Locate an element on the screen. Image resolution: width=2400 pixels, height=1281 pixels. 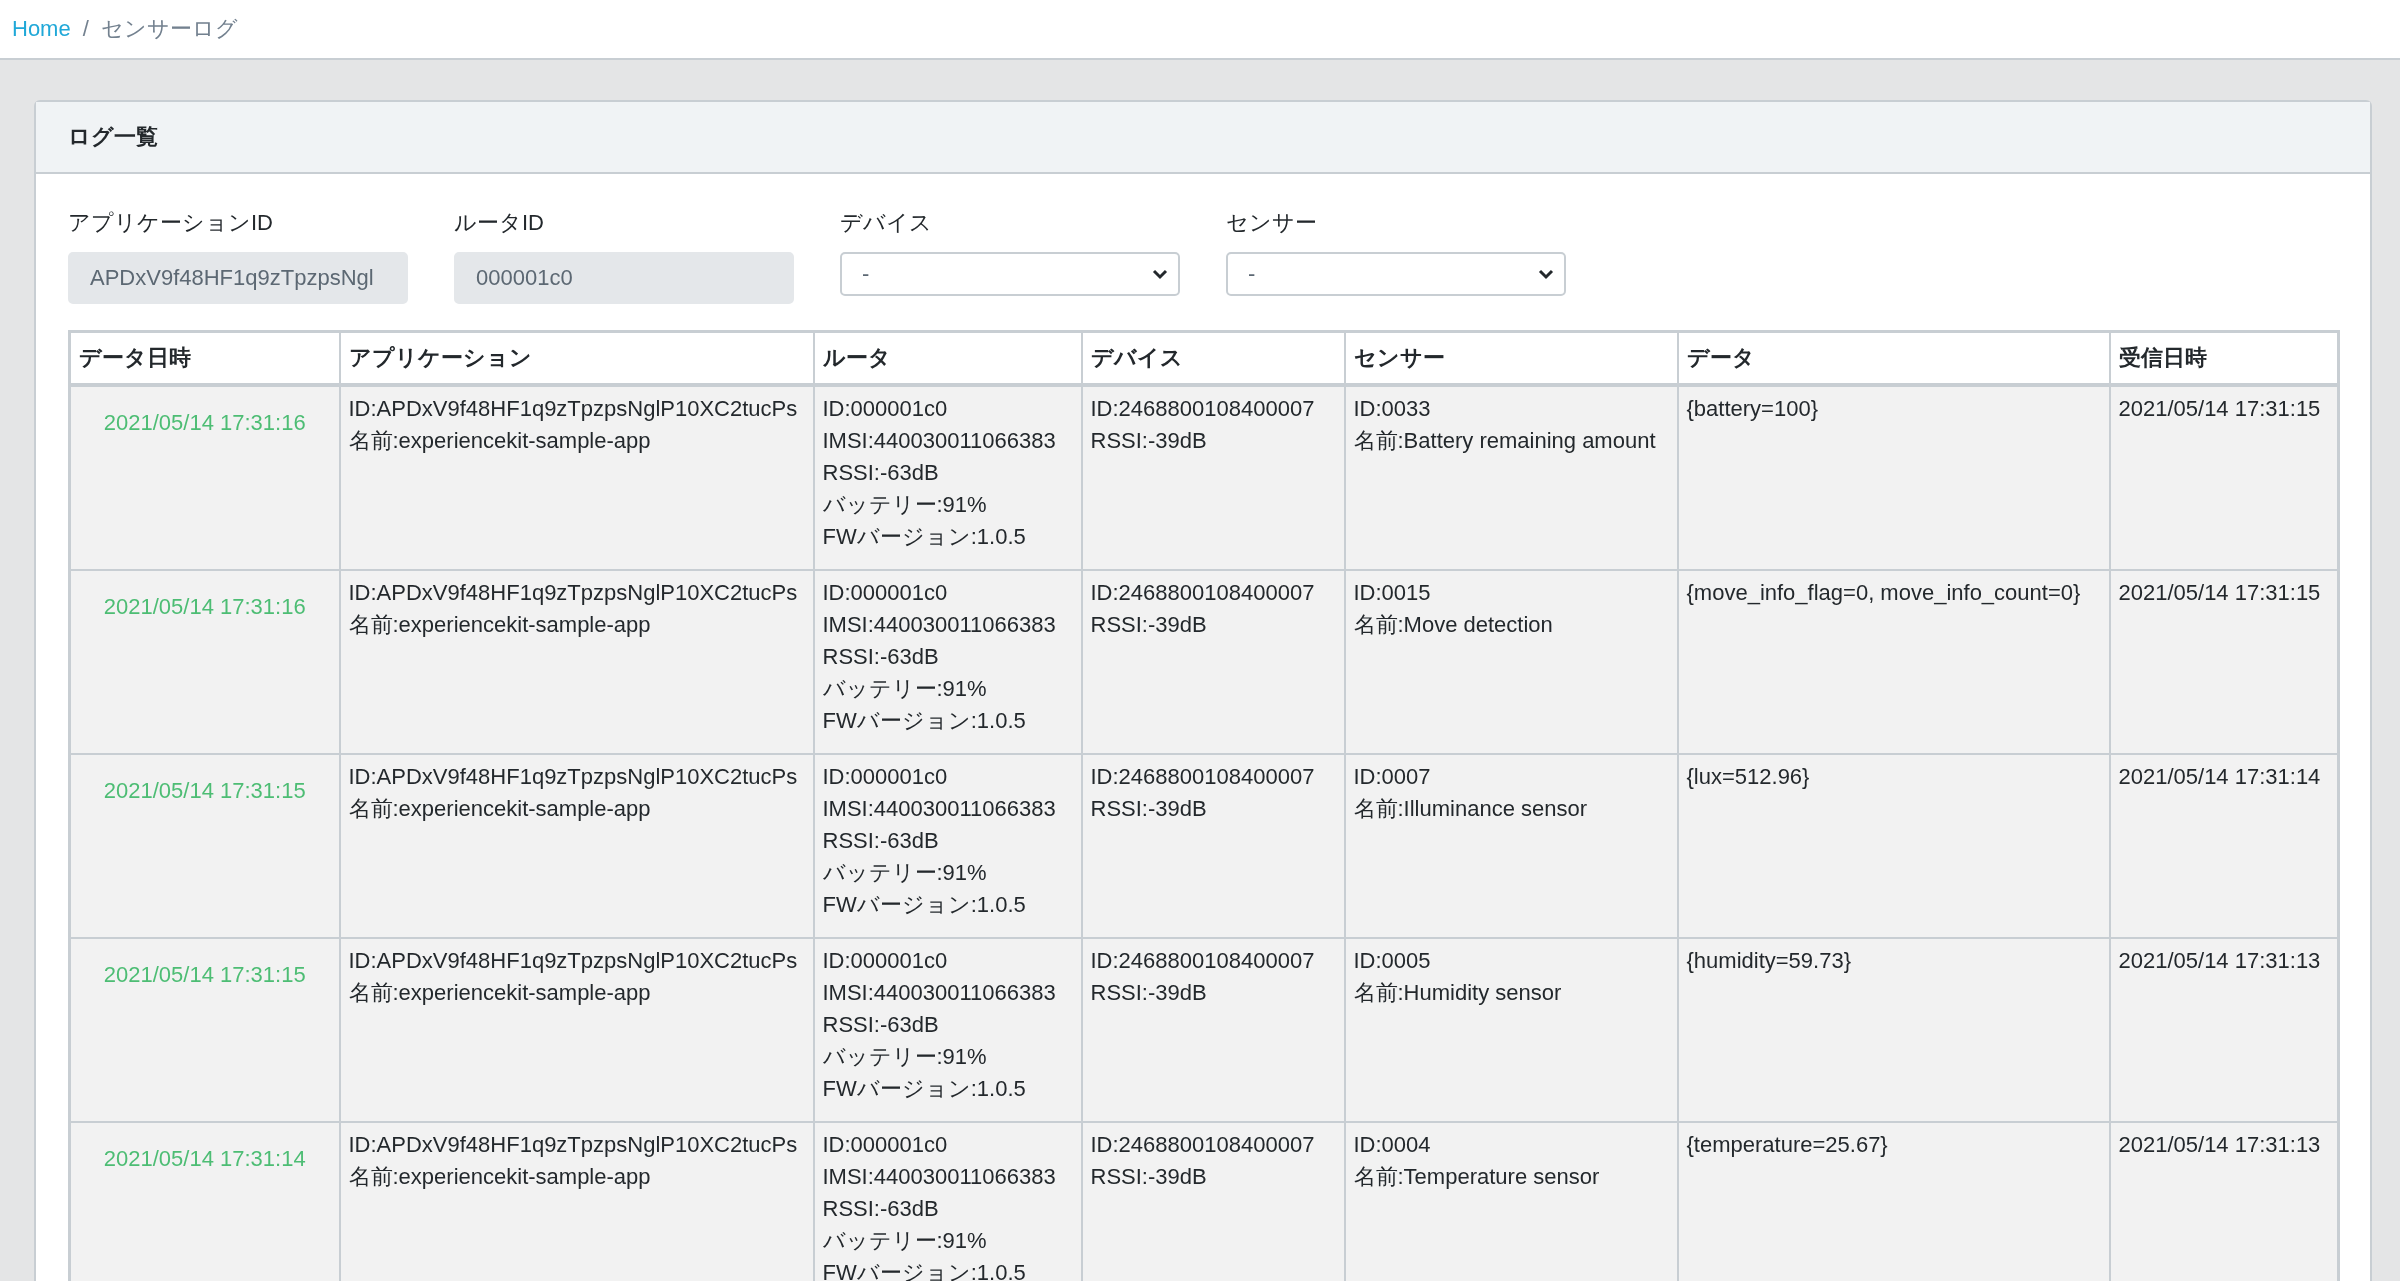
received-time: 2021/05/14 17:31:14 is located at coordinates (2220, 777).